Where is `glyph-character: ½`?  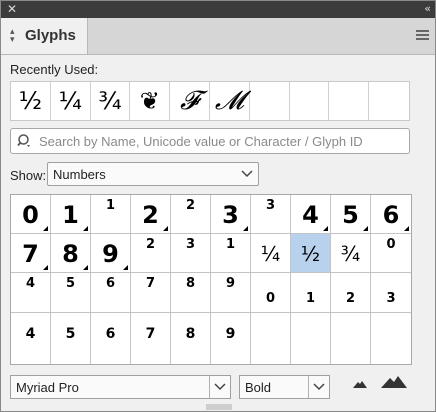
glyph-character: ½ is located at coordinates (310, 254).